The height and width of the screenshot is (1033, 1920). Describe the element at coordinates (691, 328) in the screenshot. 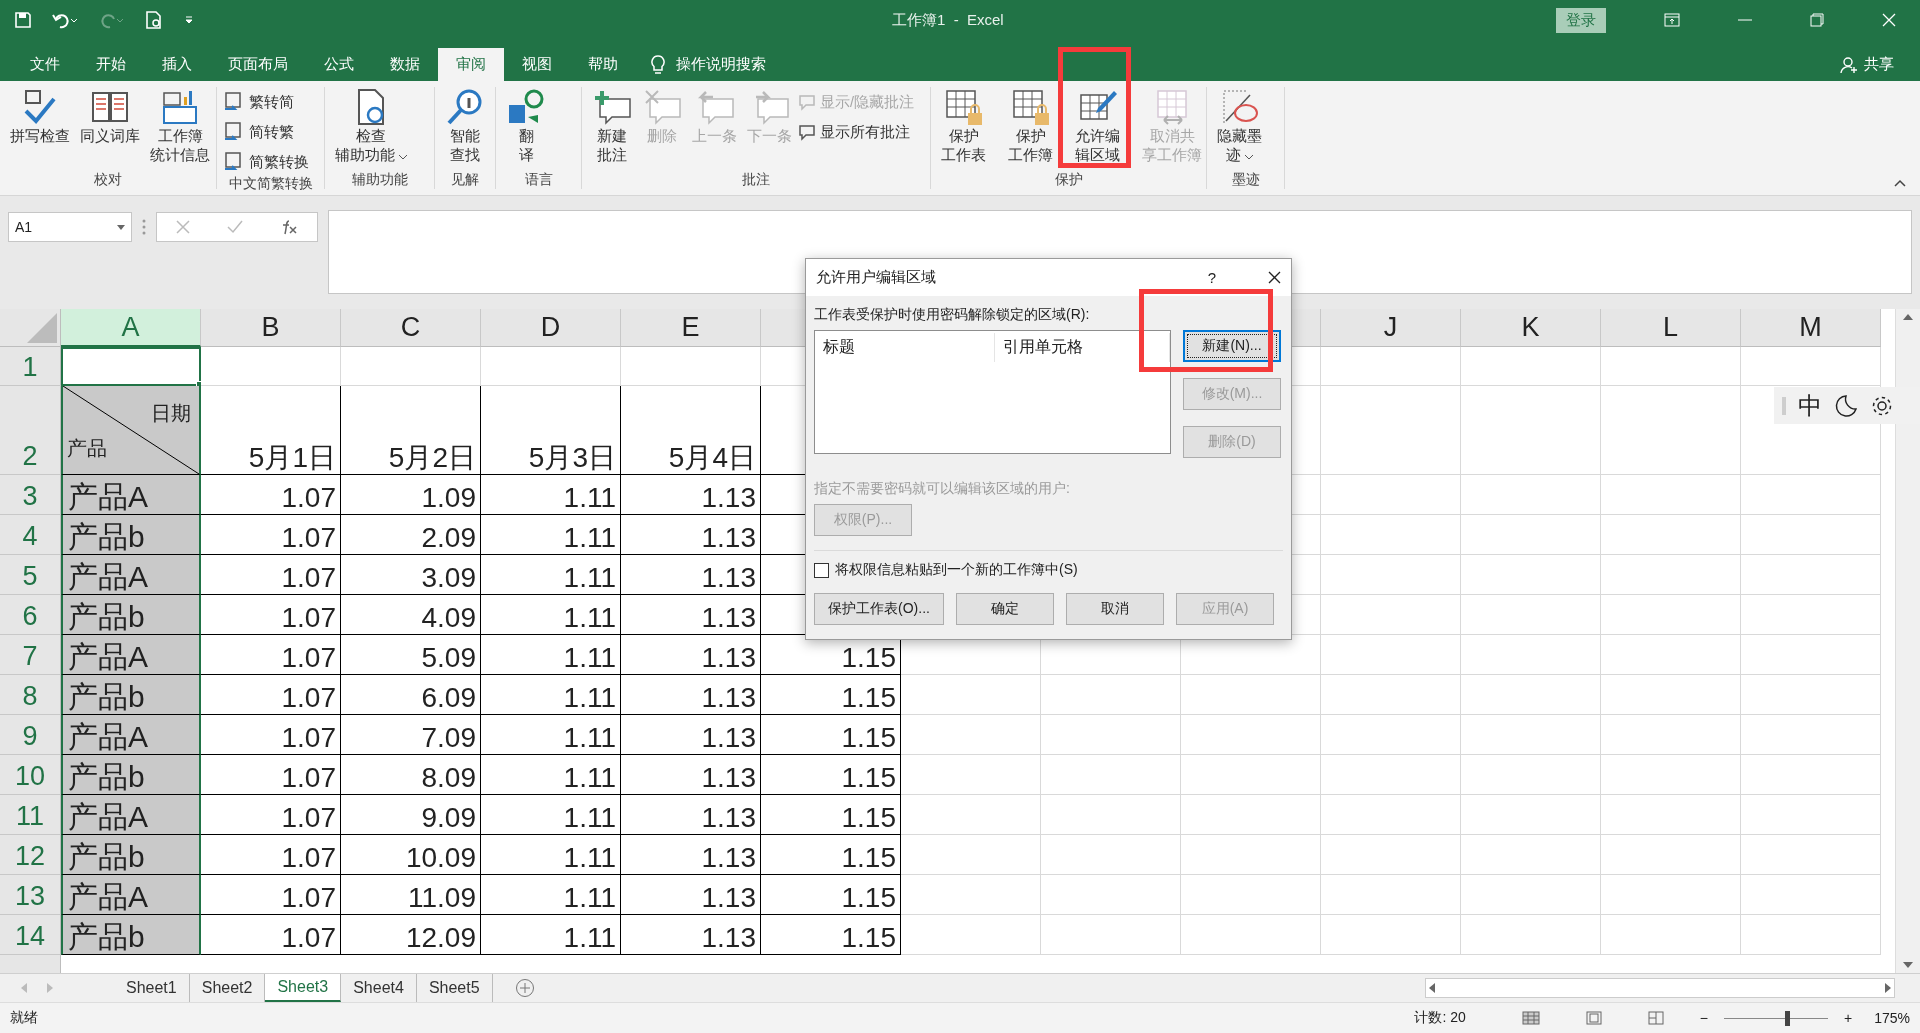

I see `column-header: E` at that location.